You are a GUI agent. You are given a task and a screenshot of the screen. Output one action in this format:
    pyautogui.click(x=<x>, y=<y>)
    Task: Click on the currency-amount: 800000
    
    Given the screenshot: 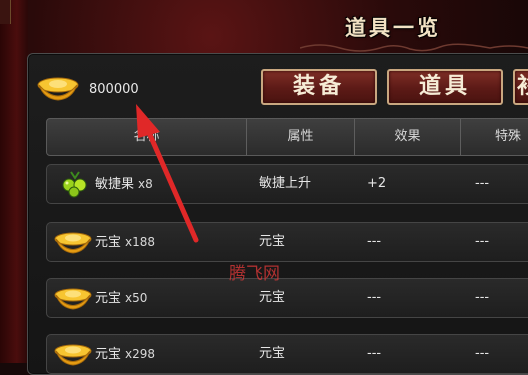 What is the action you would take?
    pyautogui.click(x=114, y=89)
    